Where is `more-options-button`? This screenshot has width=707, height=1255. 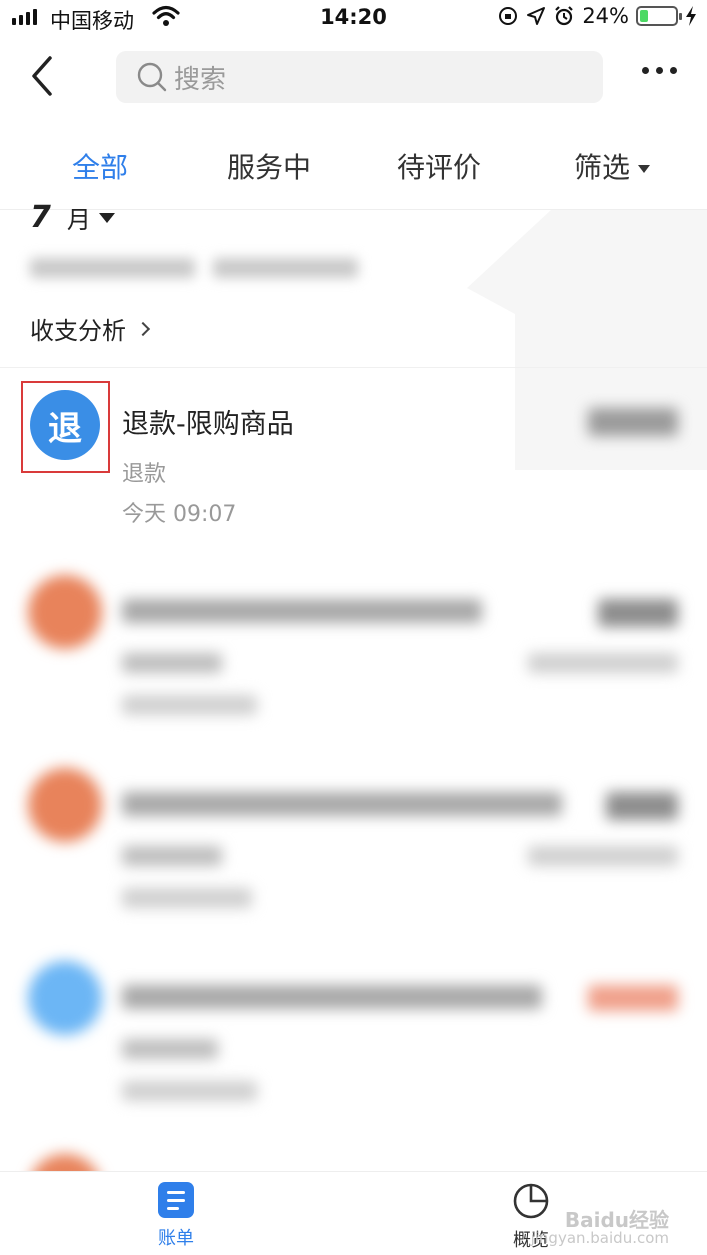 more-options-button is located at coordinates (659, 70).